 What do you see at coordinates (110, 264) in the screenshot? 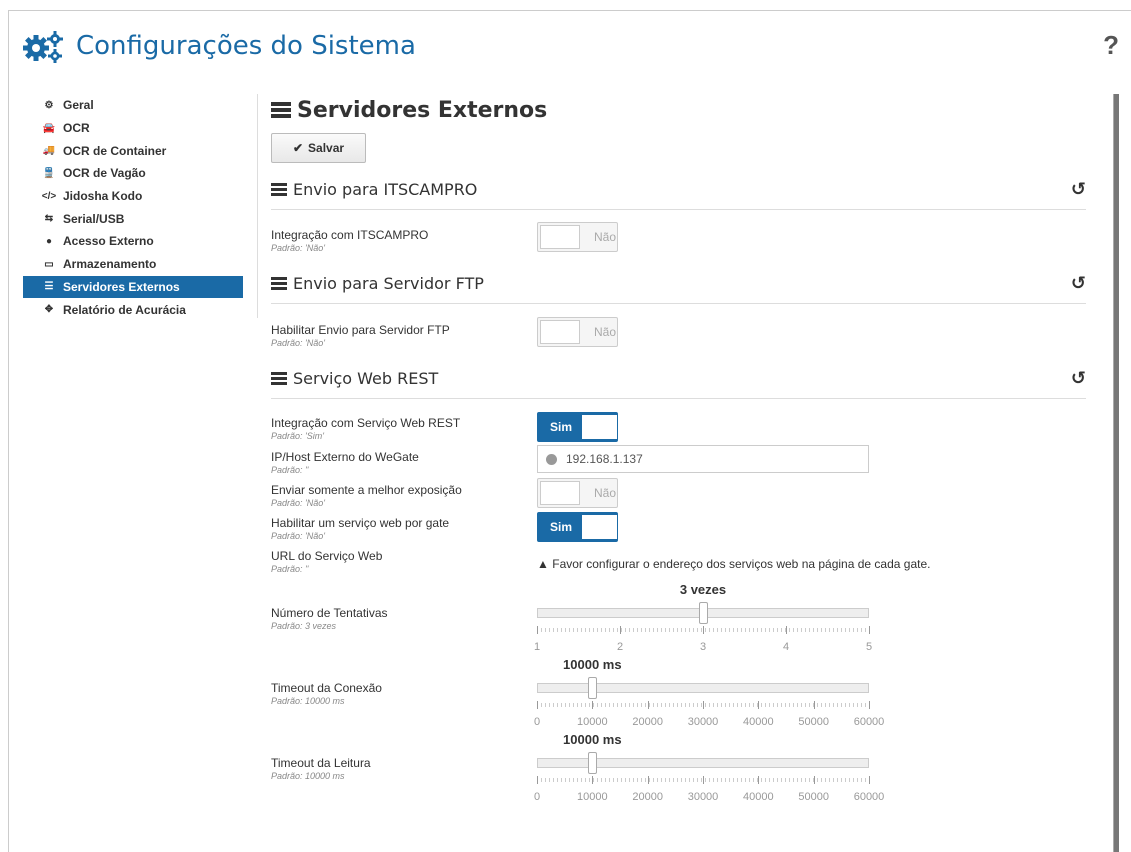
I see `sidebar-item-label: Armazenamento` at bounding box center [110, 264].